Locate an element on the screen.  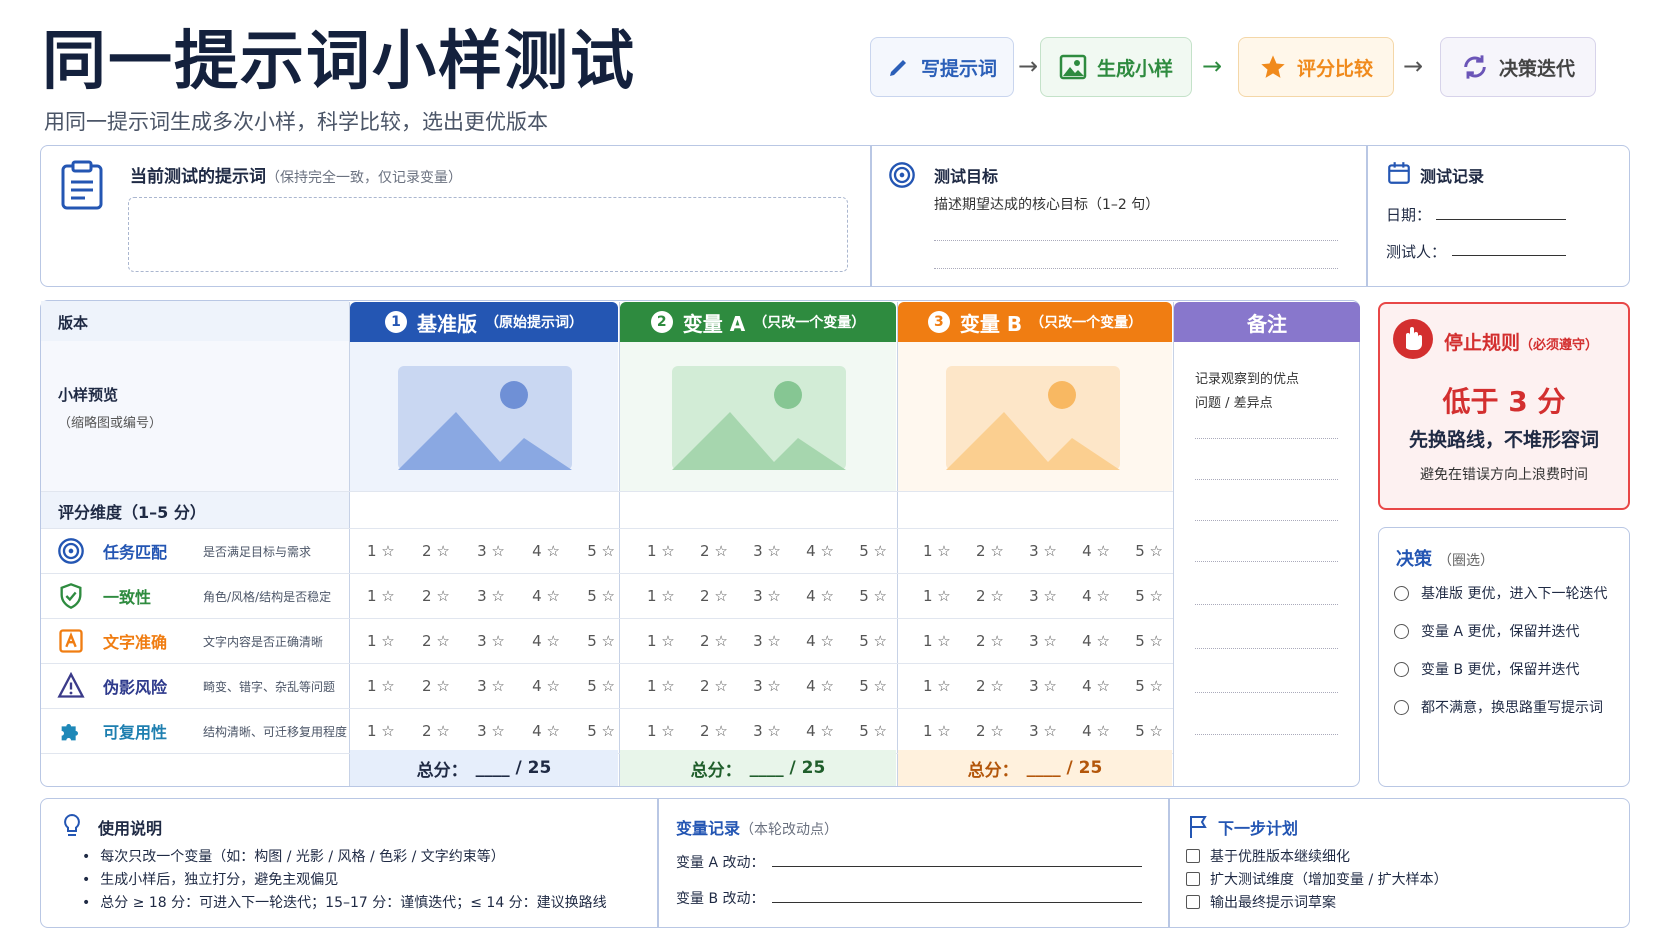
date-field is located at coordinates (1501, 219).